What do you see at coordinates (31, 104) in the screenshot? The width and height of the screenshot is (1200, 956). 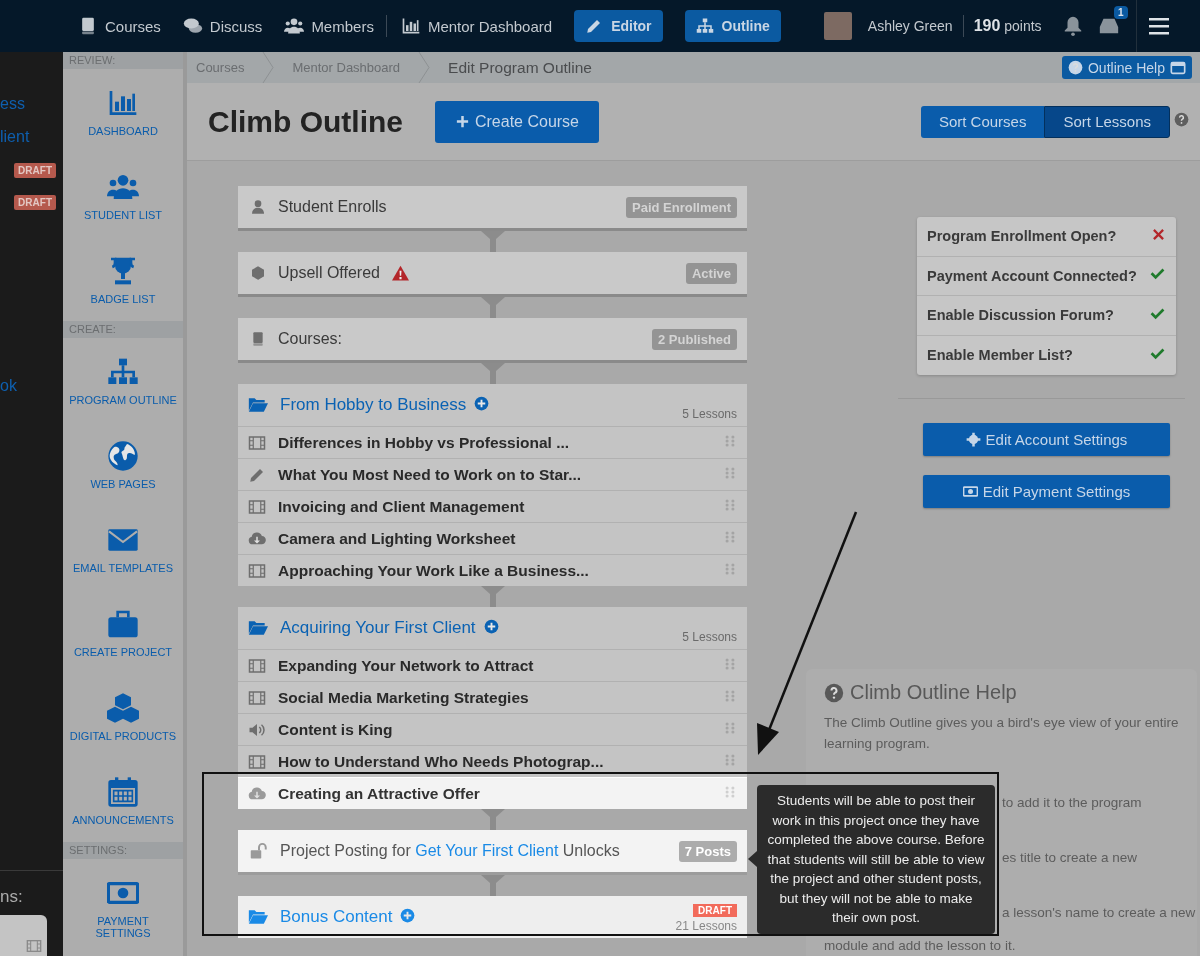 I see `course-link: ess` at bounding box center [31, 104].